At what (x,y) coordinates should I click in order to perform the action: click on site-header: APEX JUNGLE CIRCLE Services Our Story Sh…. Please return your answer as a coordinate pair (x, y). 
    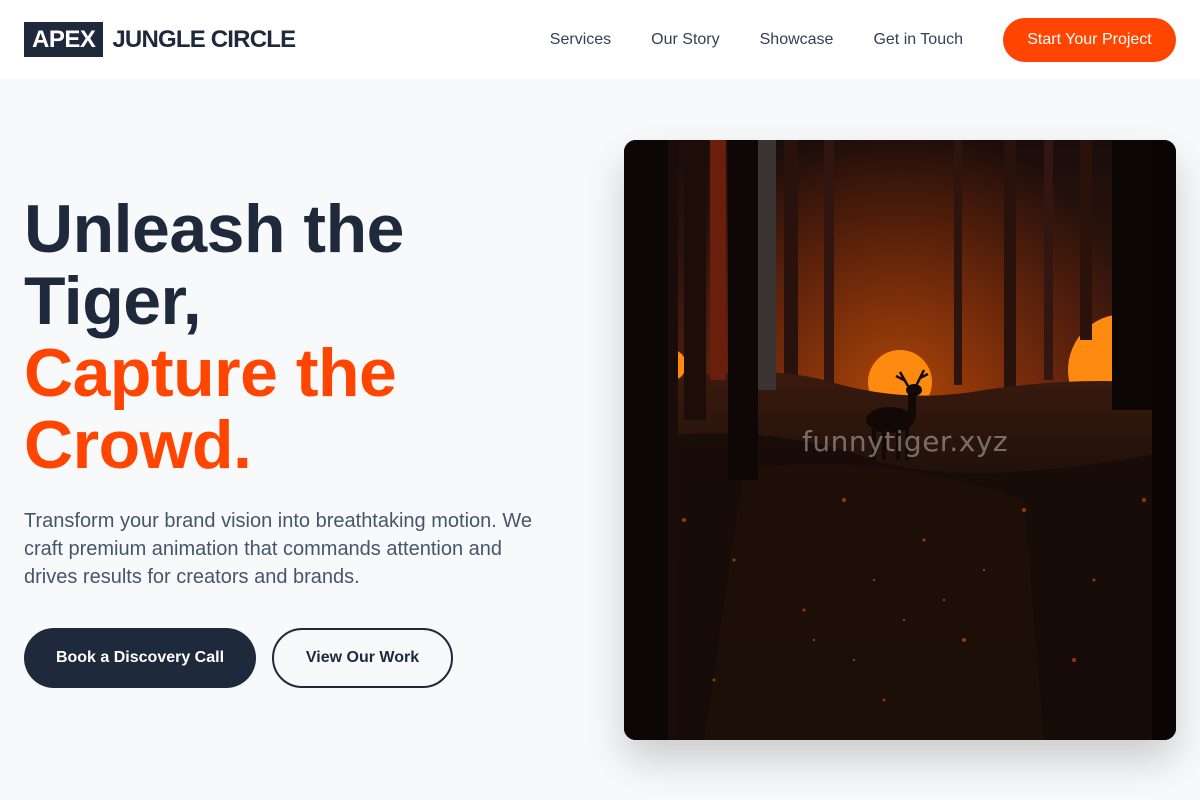
    Looking at the image, I should click on (600, 39).